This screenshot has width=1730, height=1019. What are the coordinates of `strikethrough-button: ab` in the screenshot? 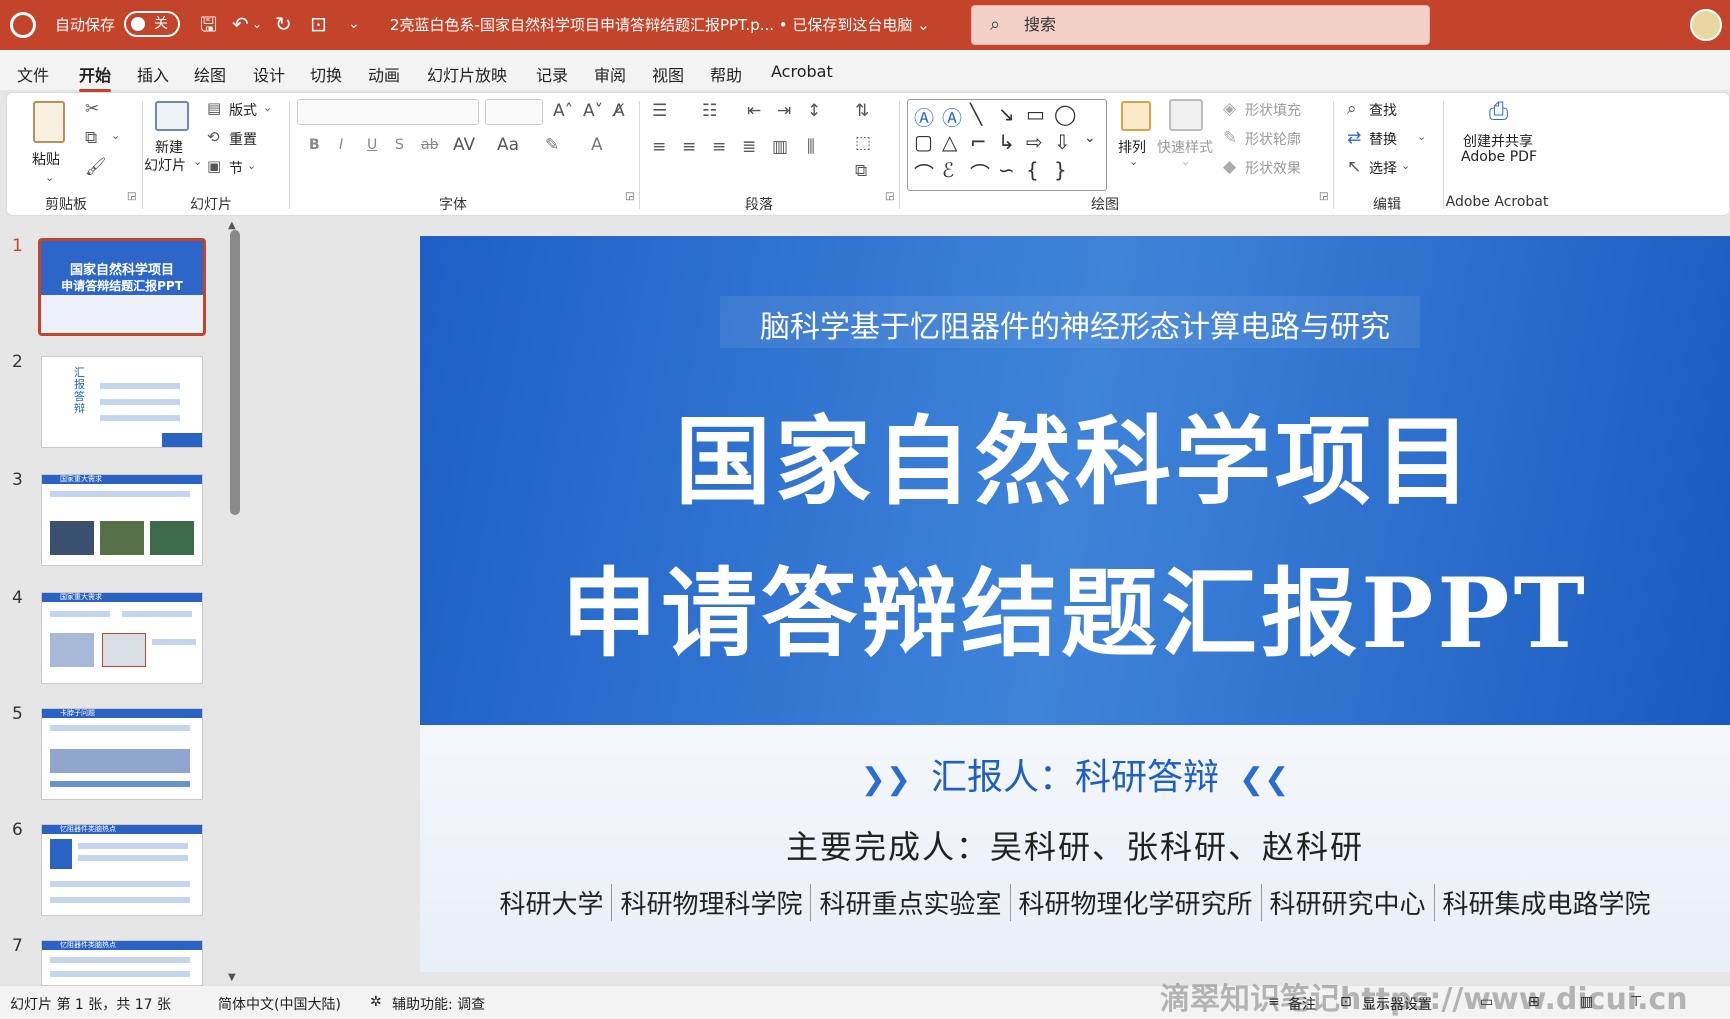 It's located at (429, 145).